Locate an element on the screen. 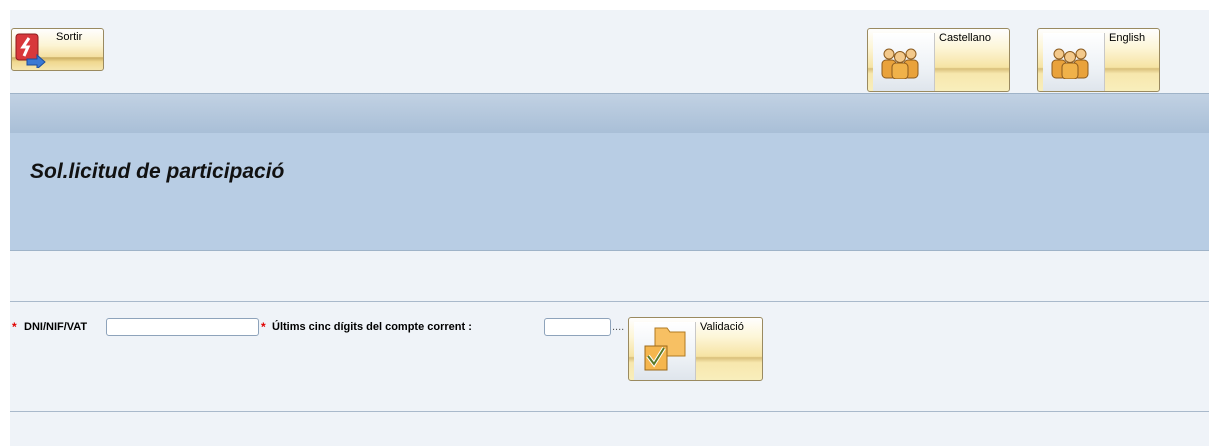 This screenshot has width=1209, height=446. exit-icon is located at coordinates (31, 51).